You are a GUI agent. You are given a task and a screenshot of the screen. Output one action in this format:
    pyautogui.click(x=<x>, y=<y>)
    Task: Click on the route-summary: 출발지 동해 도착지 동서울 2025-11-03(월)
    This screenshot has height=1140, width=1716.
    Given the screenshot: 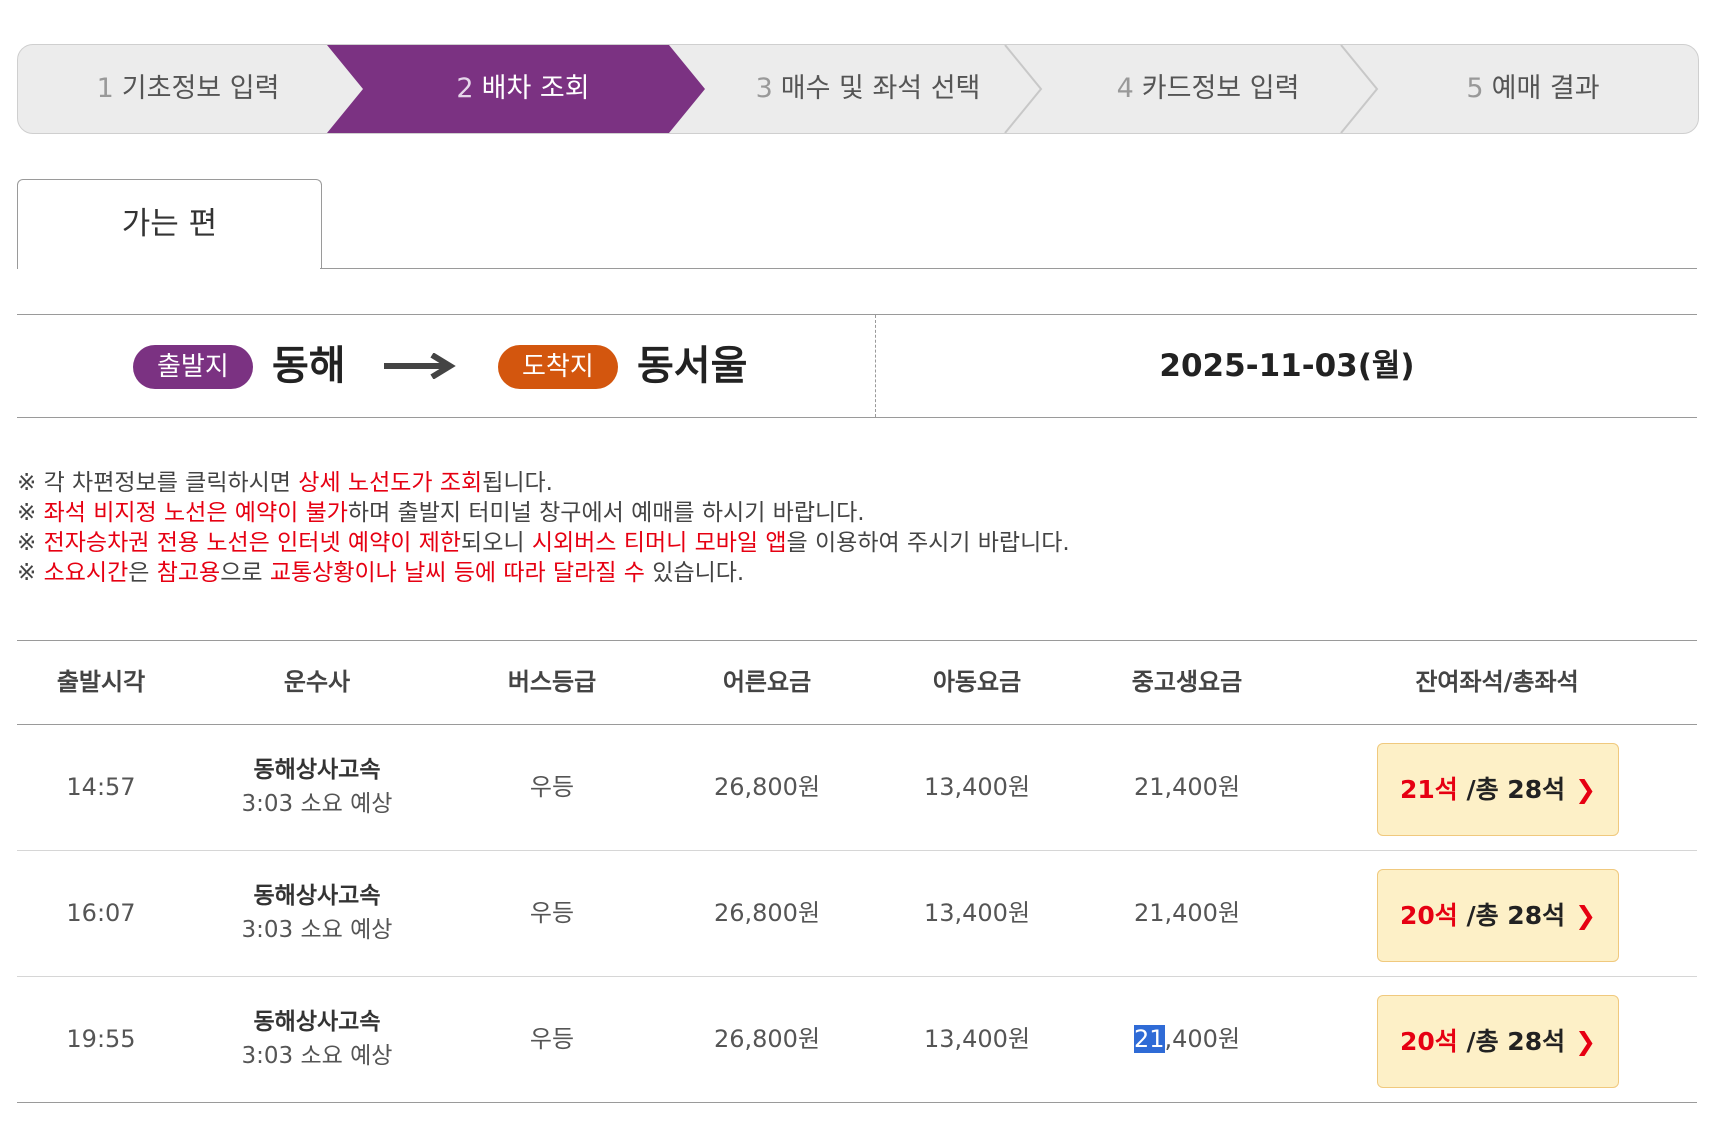 What is the action you would take?
    pyautogui.click(x=857, y=366)
    